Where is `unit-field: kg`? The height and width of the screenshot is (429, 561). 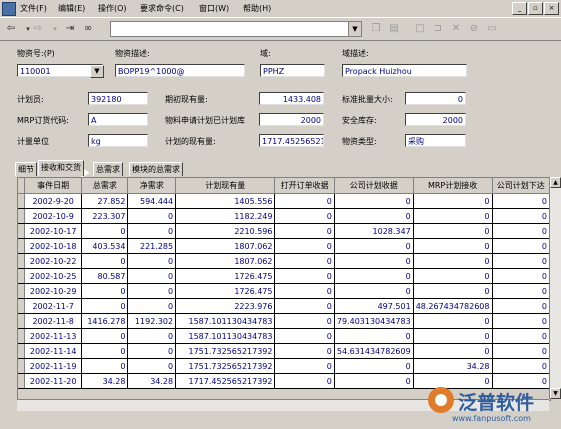 unit-field: kg is located at coordinates (118, 140).